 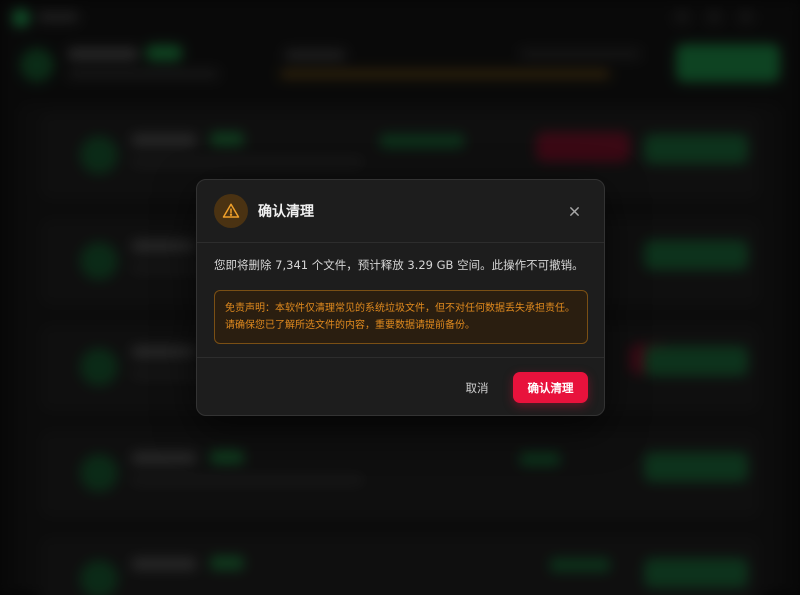 I want to click on confirm-clean-button: 确认清理, so click(x=550, y=387).